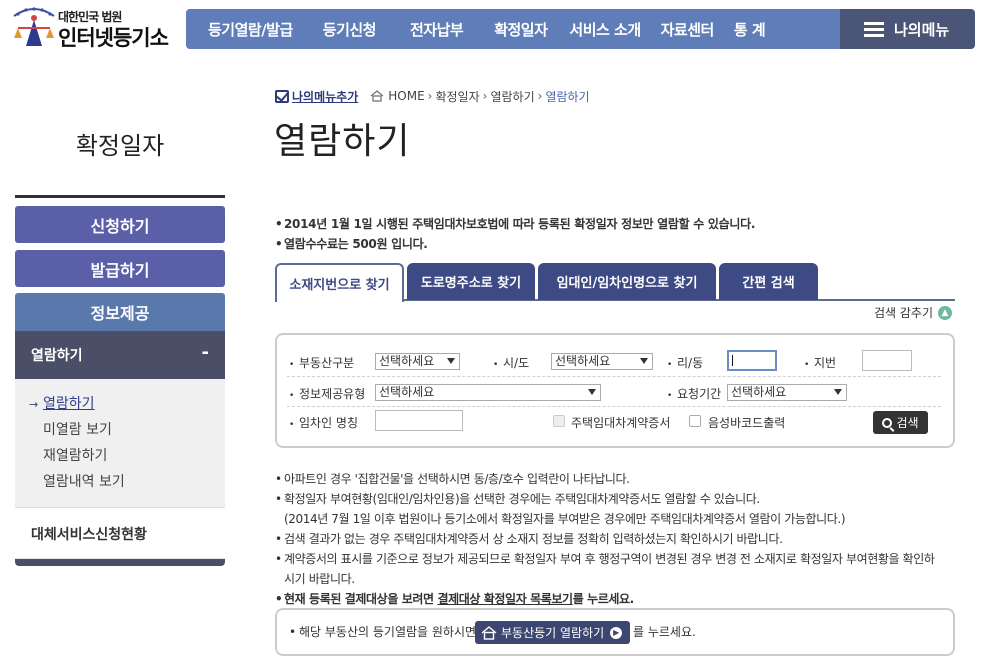  Describe the element at coordinates (489, 632) in the screenshot. I see `house-icon` at that location.